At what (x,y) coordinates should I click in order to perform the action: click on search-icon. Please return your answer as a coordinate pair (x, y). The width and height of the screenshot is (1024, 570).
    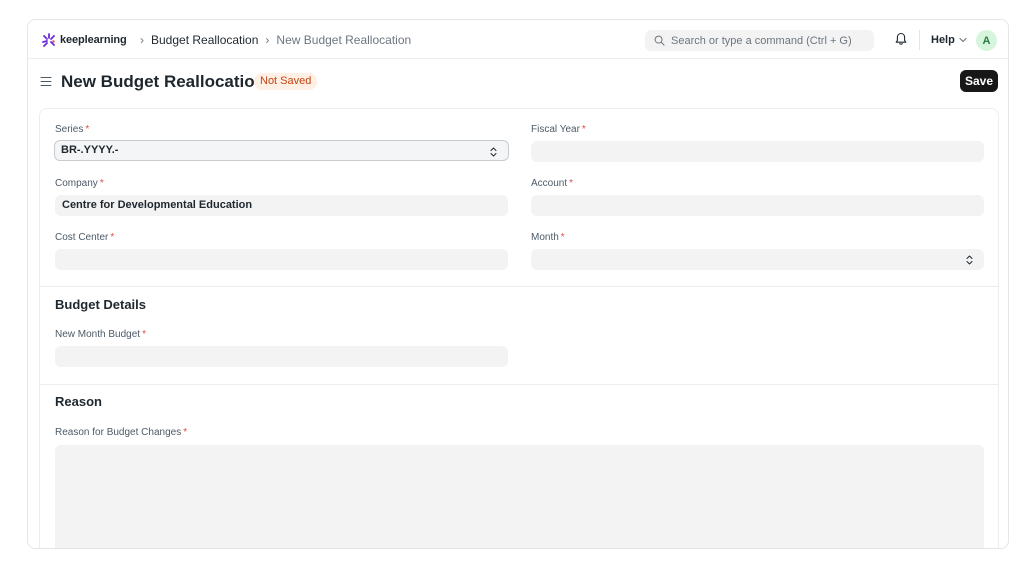
    Looking at the image, I should click on (659, 40).